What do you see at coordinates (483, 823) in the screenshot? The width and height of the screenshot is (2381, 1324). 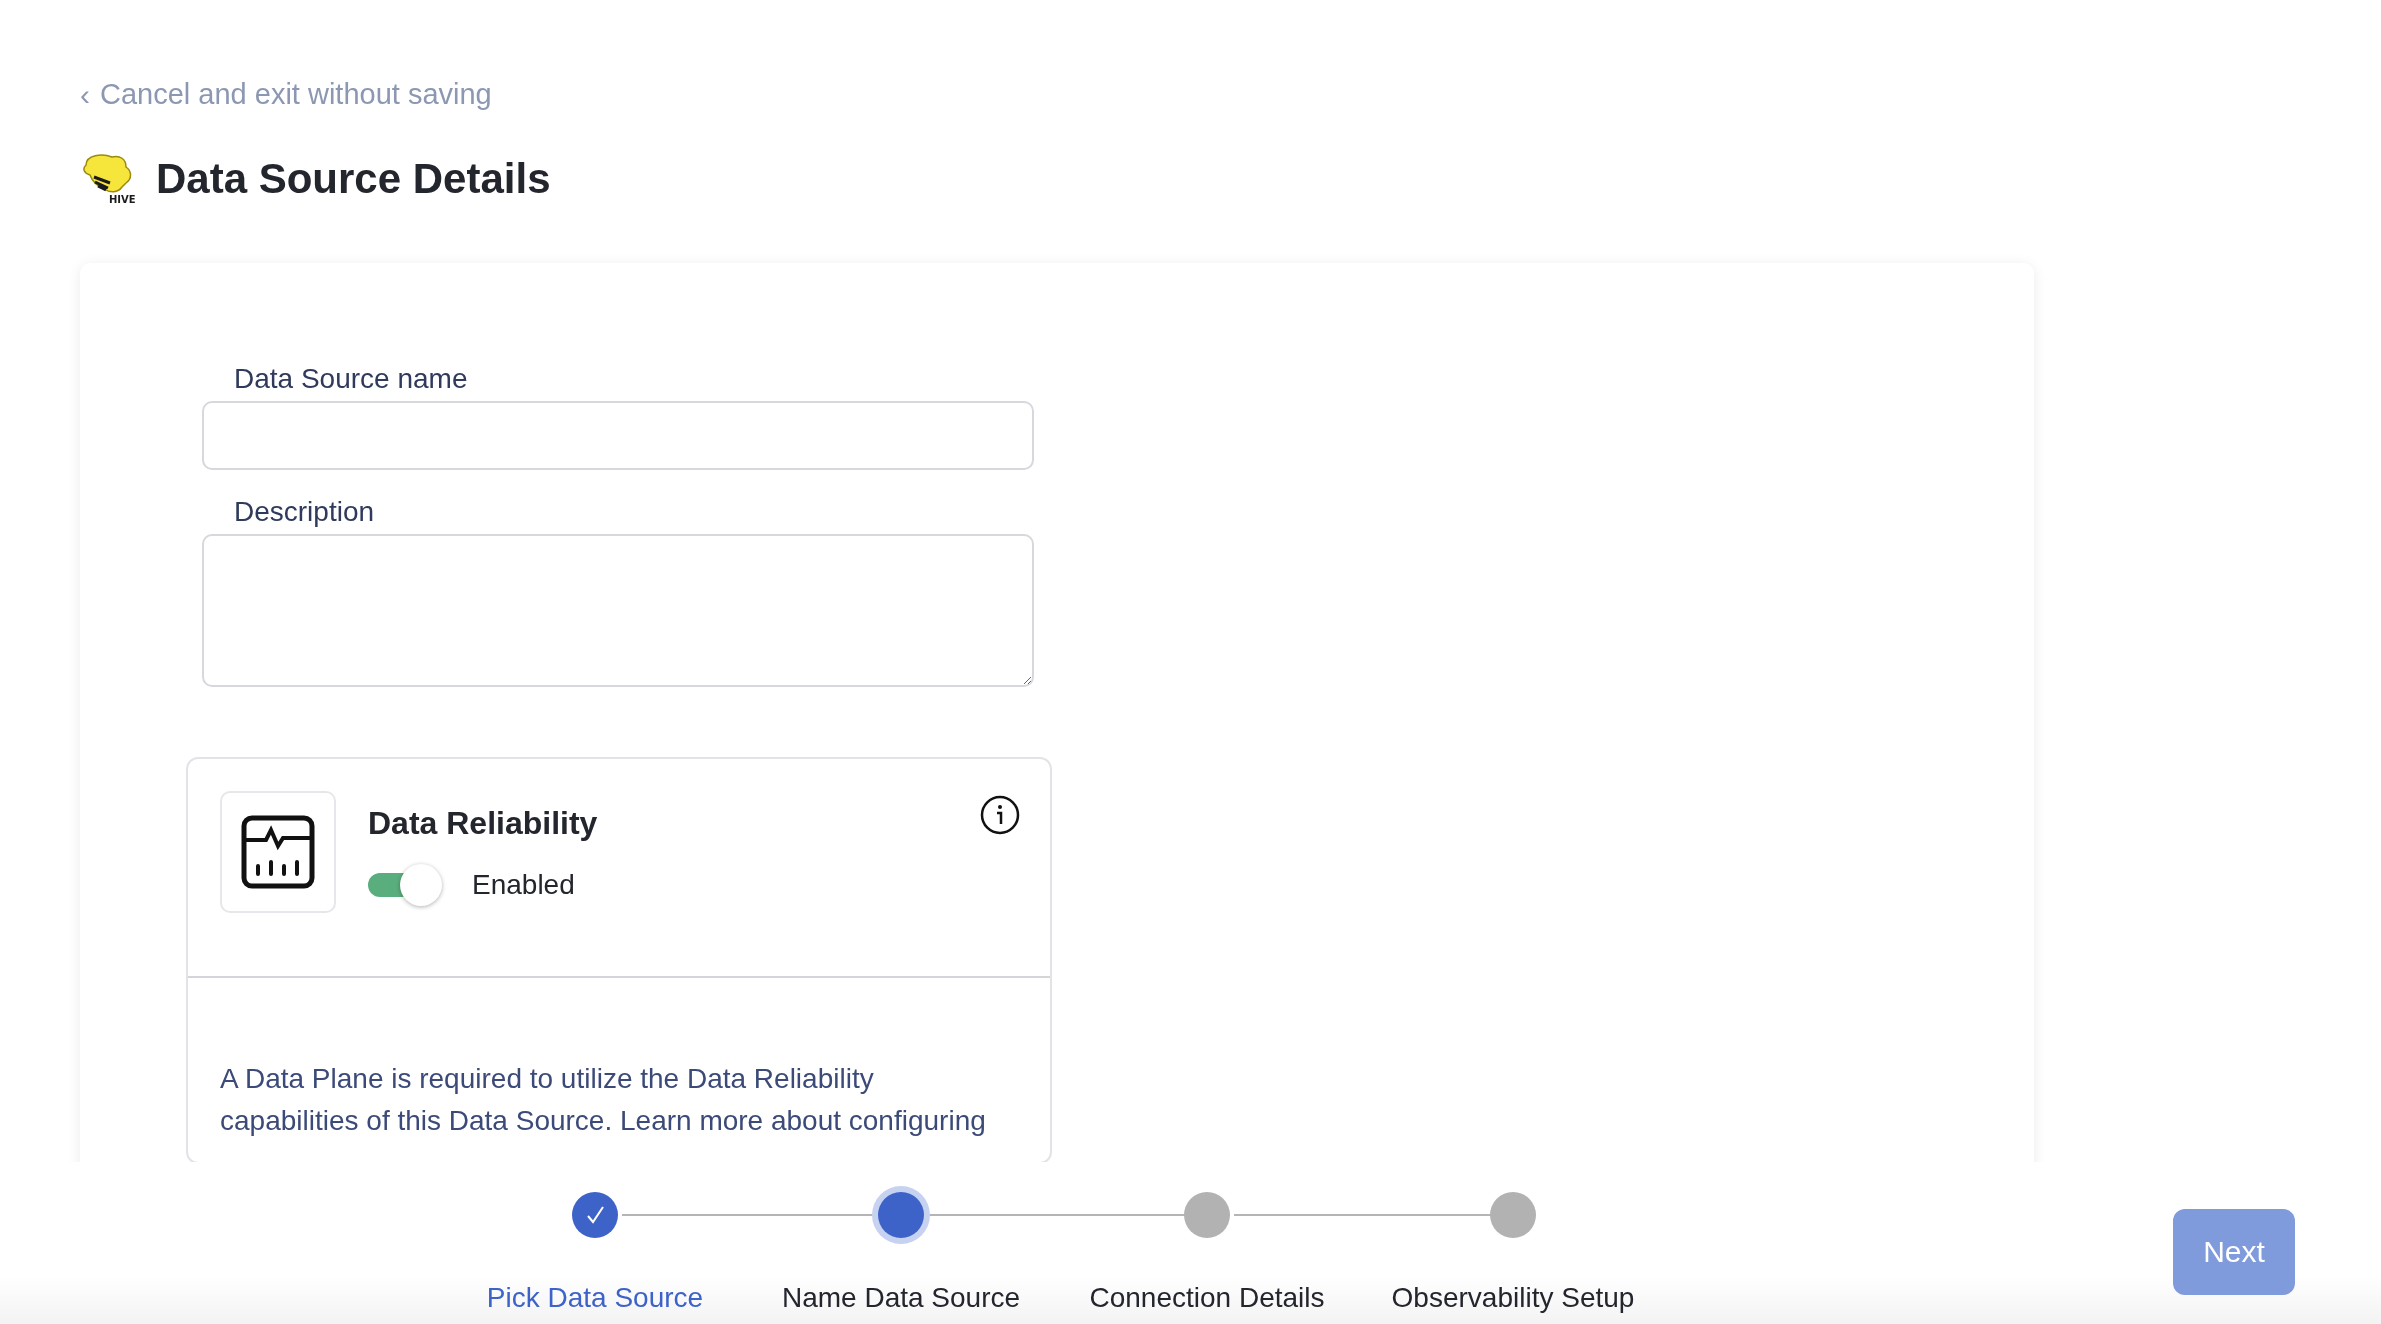 I see `section-title: Data Reliability` at bounding box center [483, 823].